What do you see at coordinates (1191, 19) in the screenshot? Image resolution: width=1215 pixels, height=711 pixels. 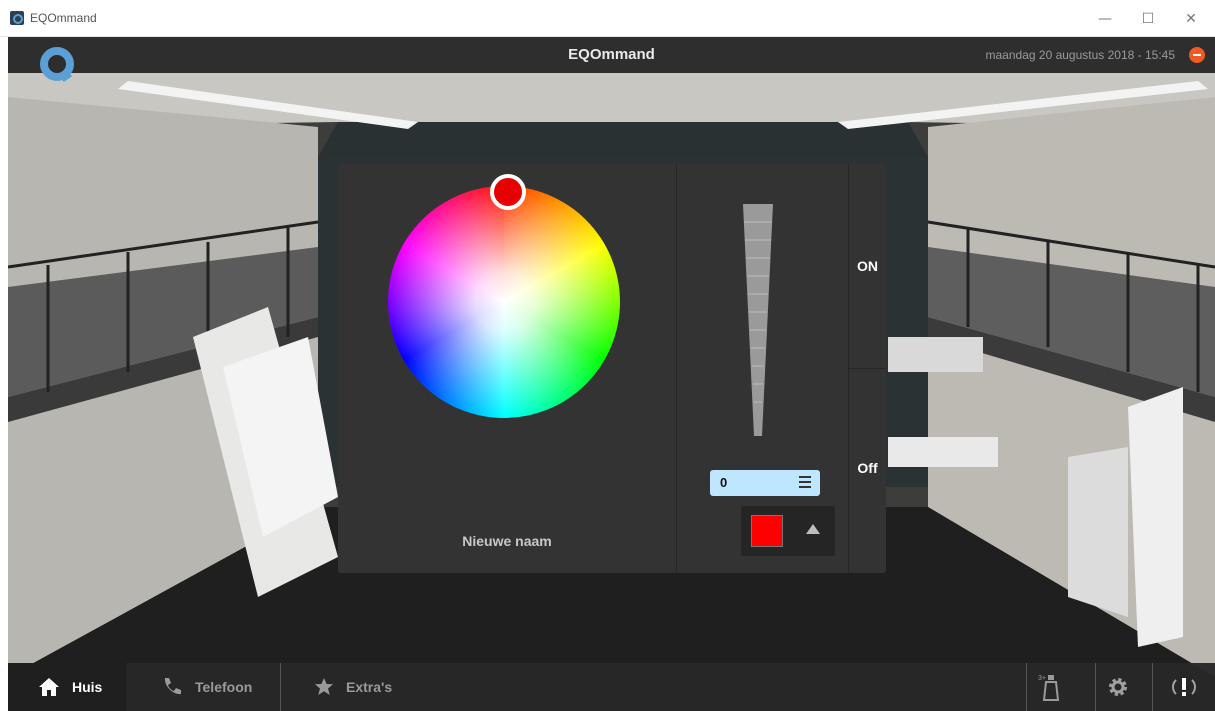 I see `close-button: ✕` at bounding box center [1191, 19].